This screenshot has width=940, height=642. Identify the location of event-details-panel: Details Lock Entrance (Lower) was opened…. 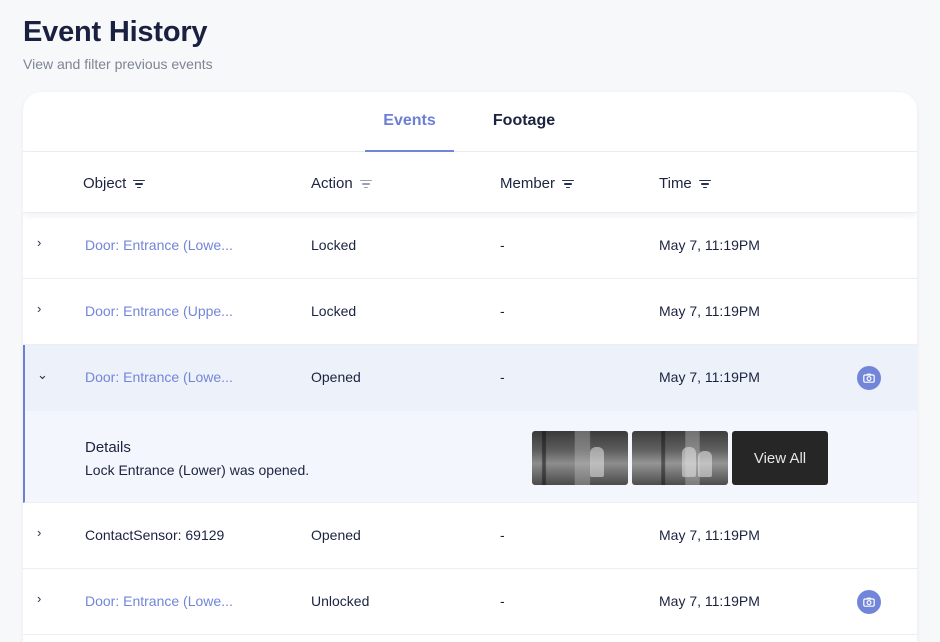
(470, 457).